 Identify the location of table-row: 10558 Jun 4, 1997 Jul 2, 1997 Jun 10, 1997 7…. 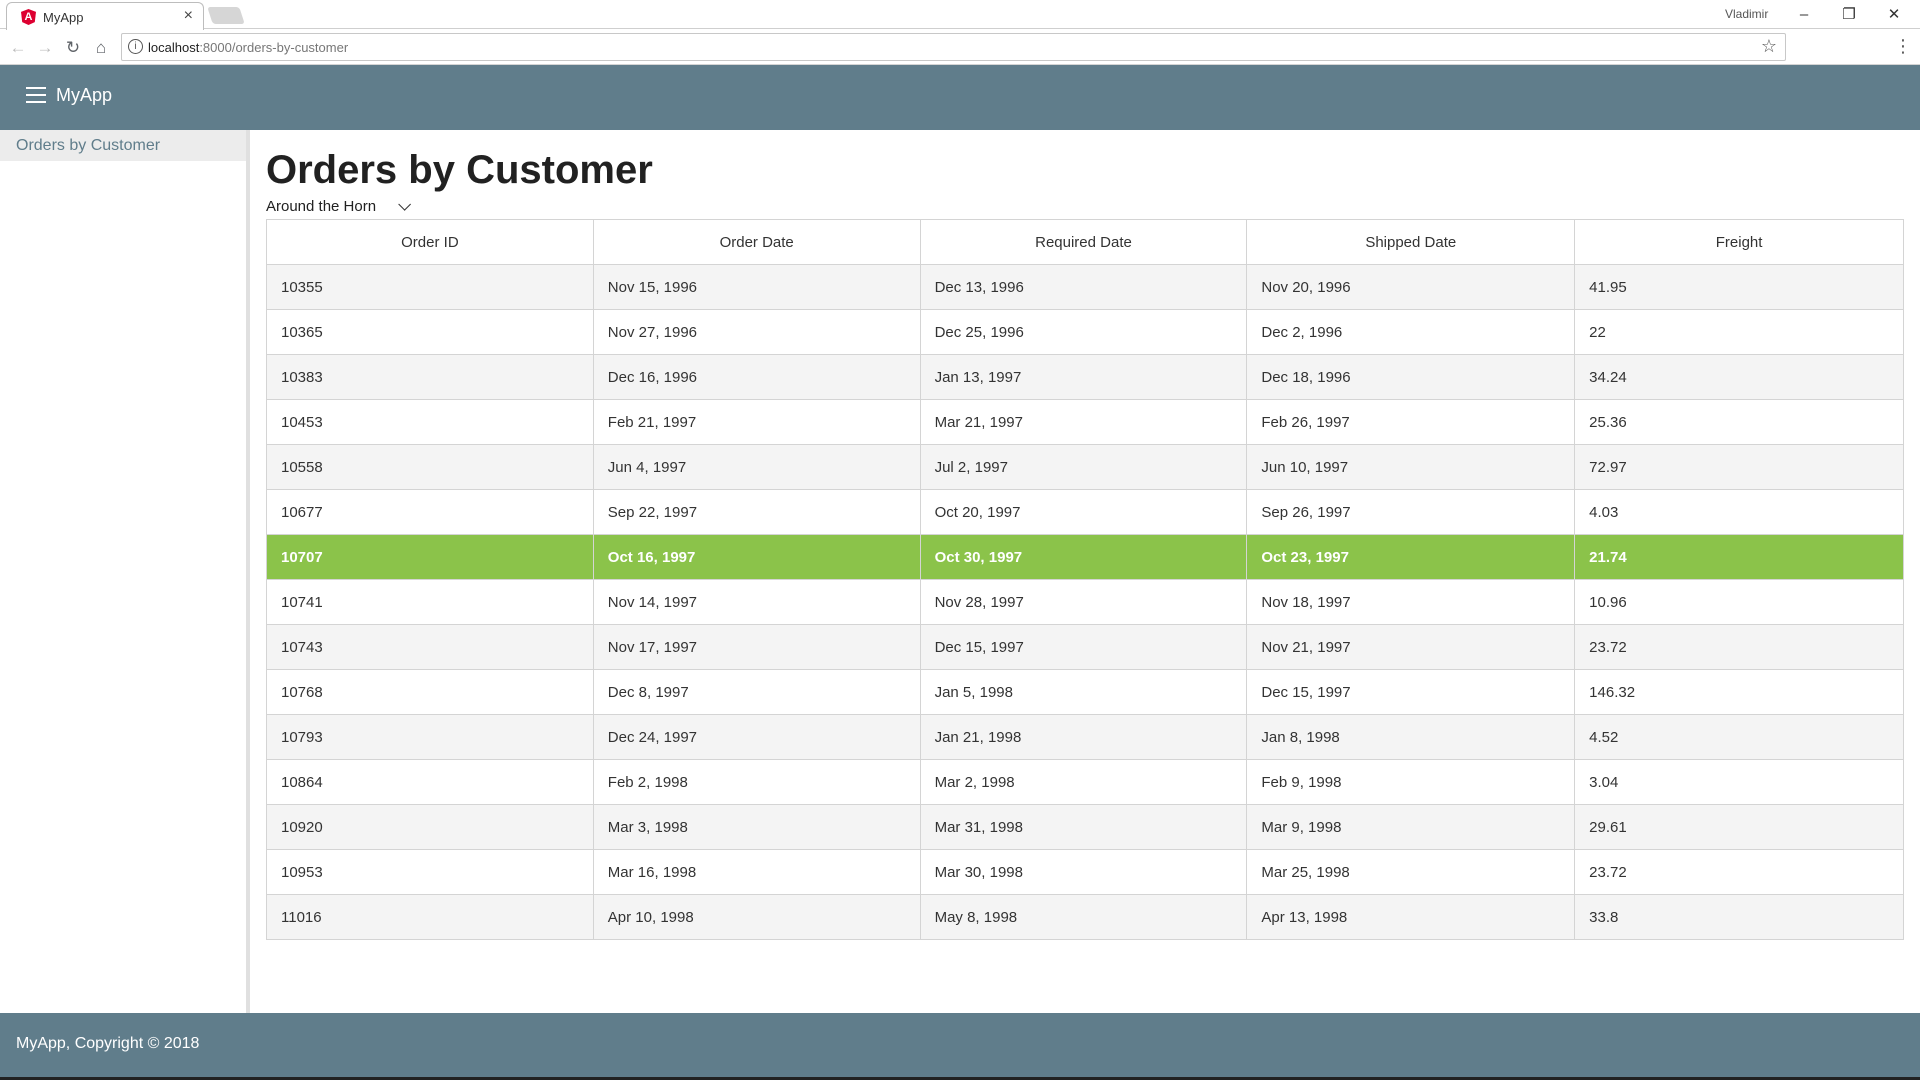
(1085, 467).